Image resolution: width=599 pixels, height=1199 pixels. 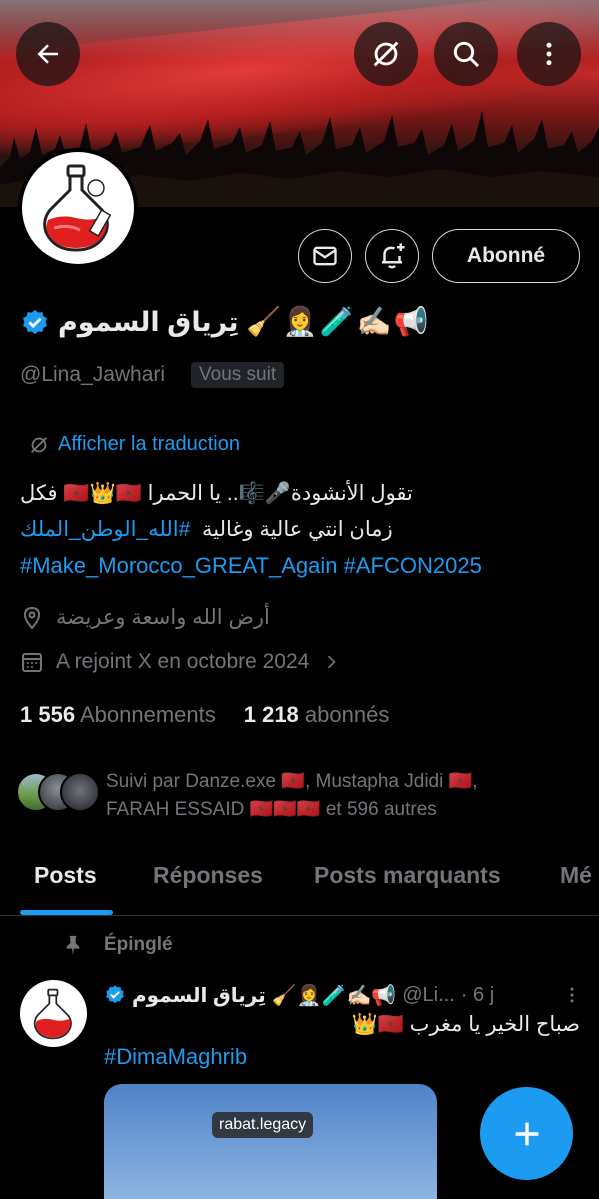 I want to click on notifications-button, so click(x=392, y=256).